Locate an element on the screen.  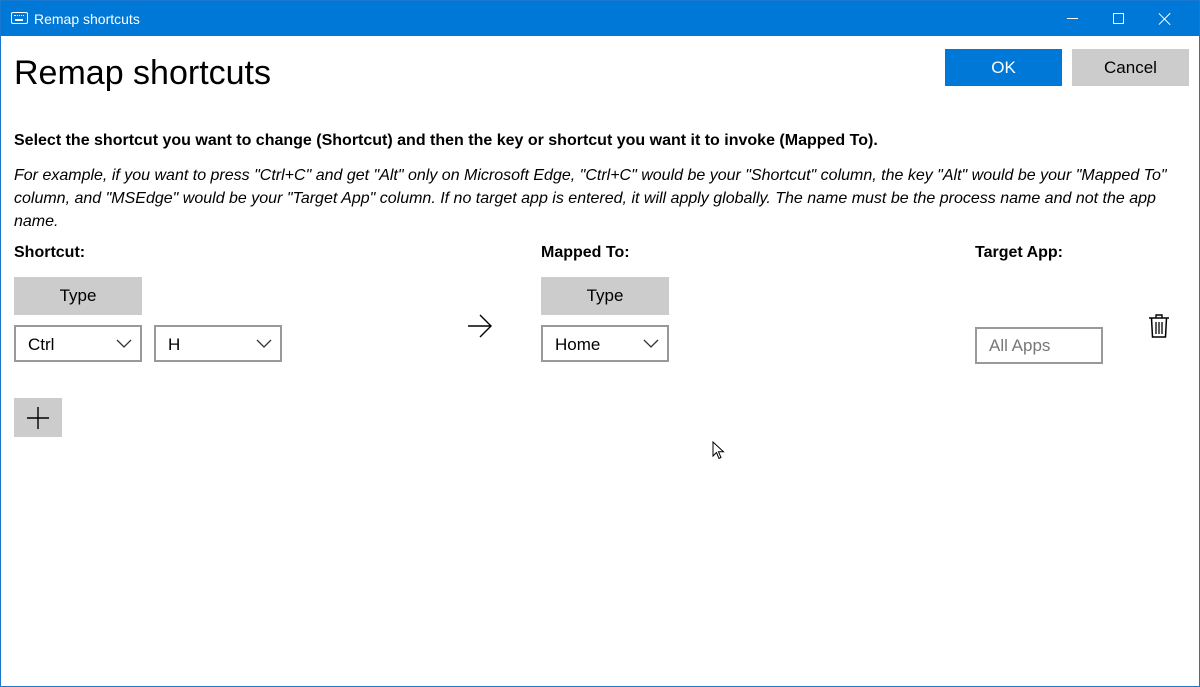
dropdown-value: Ctrl is located at coordinates (41, 344).